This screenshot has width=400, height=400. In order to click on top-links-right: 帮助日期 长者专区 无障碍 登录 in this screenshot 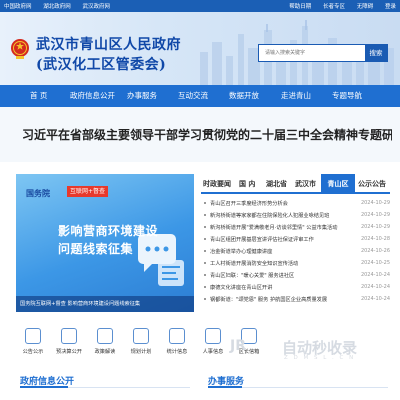, I will do `click(337, 6)`.